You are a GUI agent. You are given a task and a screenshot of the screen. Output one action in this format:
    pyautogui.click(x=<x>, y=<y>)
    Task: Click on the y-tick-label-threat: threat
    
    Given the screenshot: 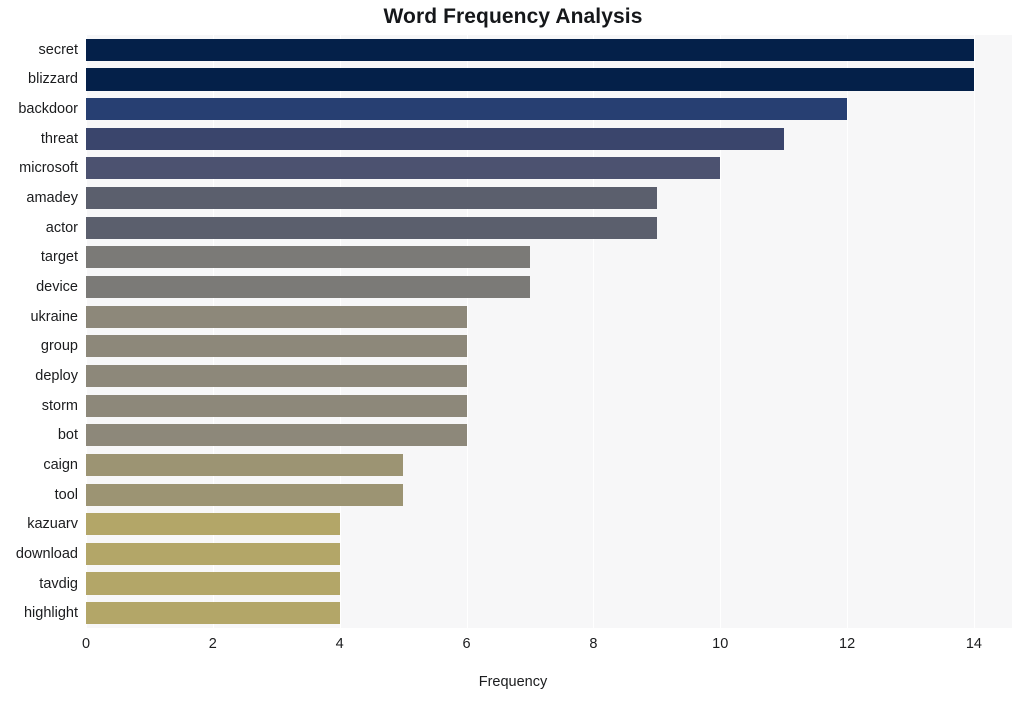 What is the action you would take?
    pyautogui.click(x=59, y=138)
    